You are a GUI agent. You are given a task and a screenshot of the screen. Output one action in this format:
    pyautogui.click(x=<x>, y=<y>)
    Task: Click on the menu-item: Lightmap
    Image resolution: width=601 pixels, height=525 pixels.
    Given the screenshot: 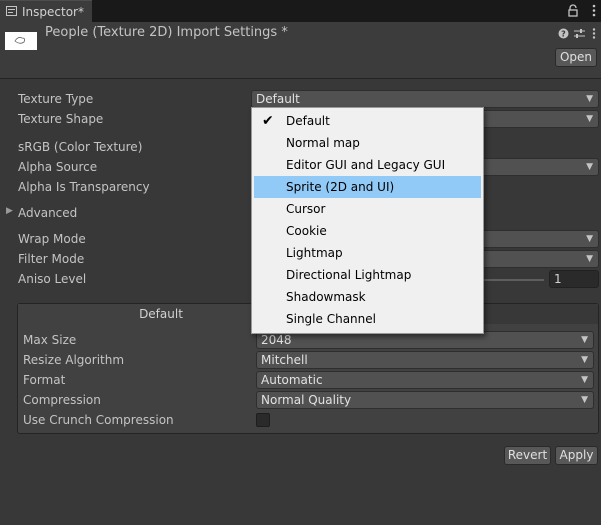 What is the action you would take?
    pyautogui.click(x=367, y=253)
    